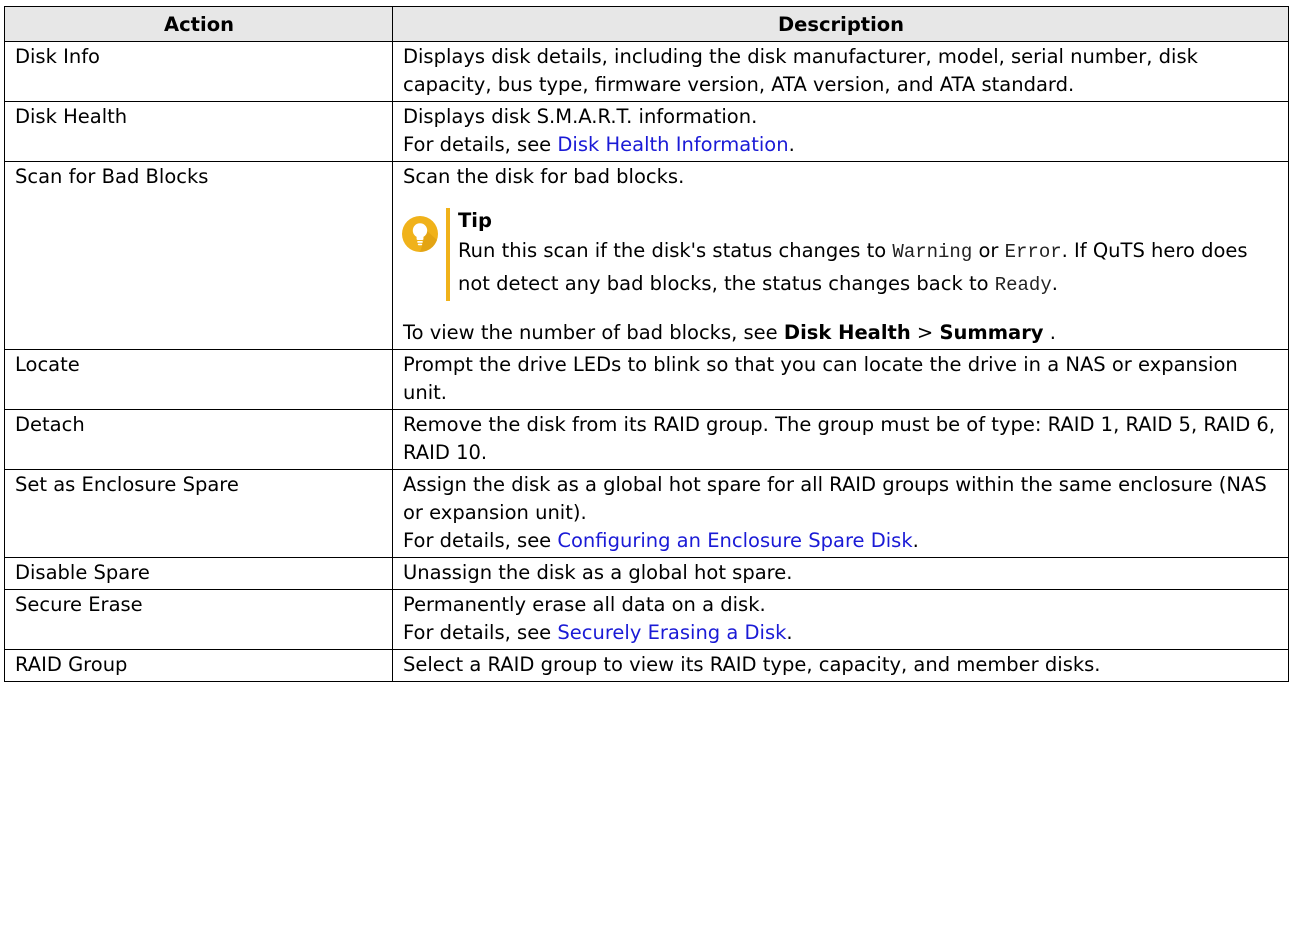 This screenshot has width=1290, height=926. Describe the element at coordinates (847, 332) in the screenshot. I see `menu-path-disk-health: Disk Health` at that location.